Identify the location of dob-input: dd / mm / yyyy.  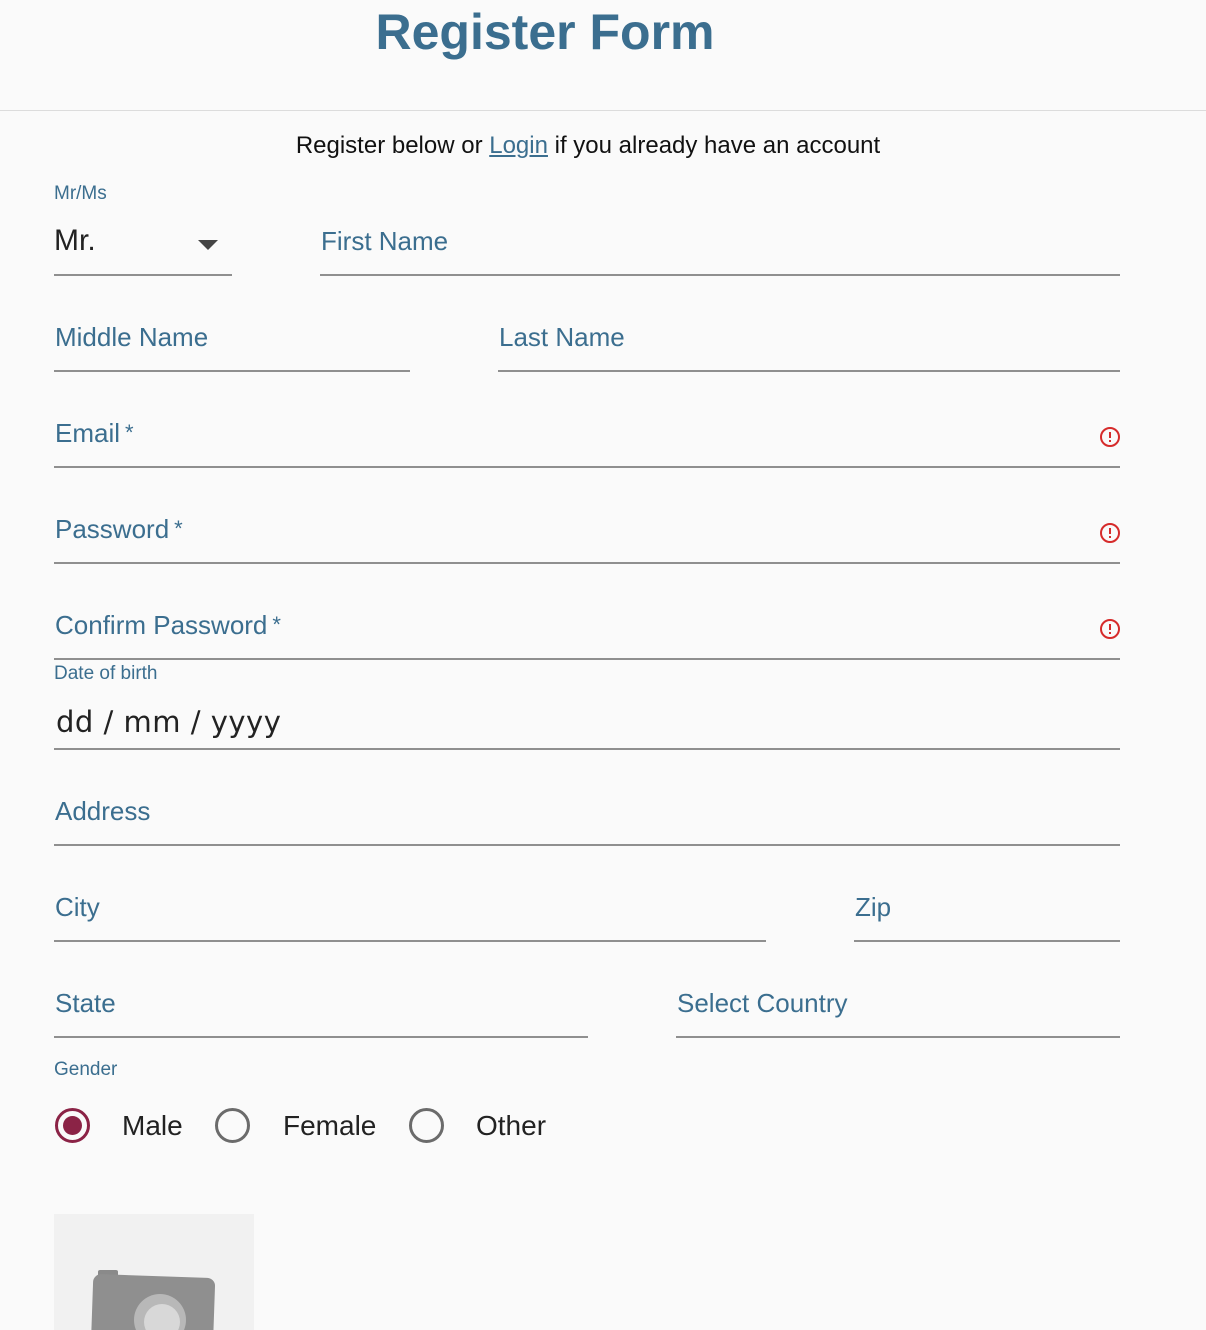
(587, 726).